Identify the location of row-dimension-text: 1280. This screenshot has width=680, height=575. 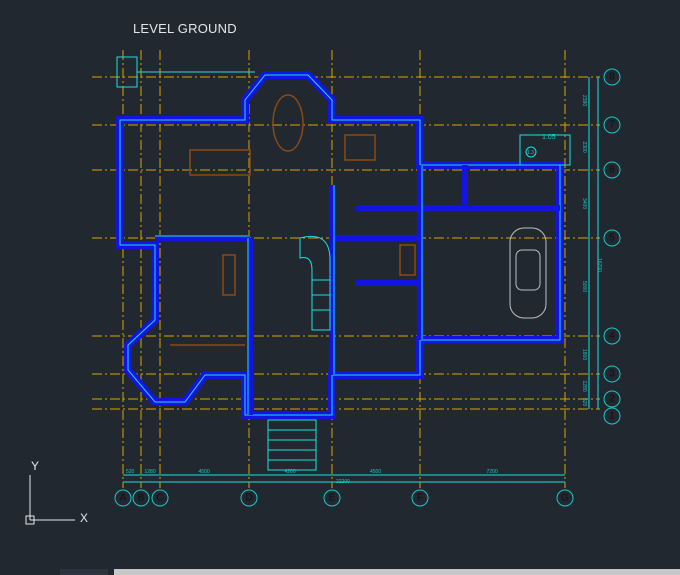
(584, 386).